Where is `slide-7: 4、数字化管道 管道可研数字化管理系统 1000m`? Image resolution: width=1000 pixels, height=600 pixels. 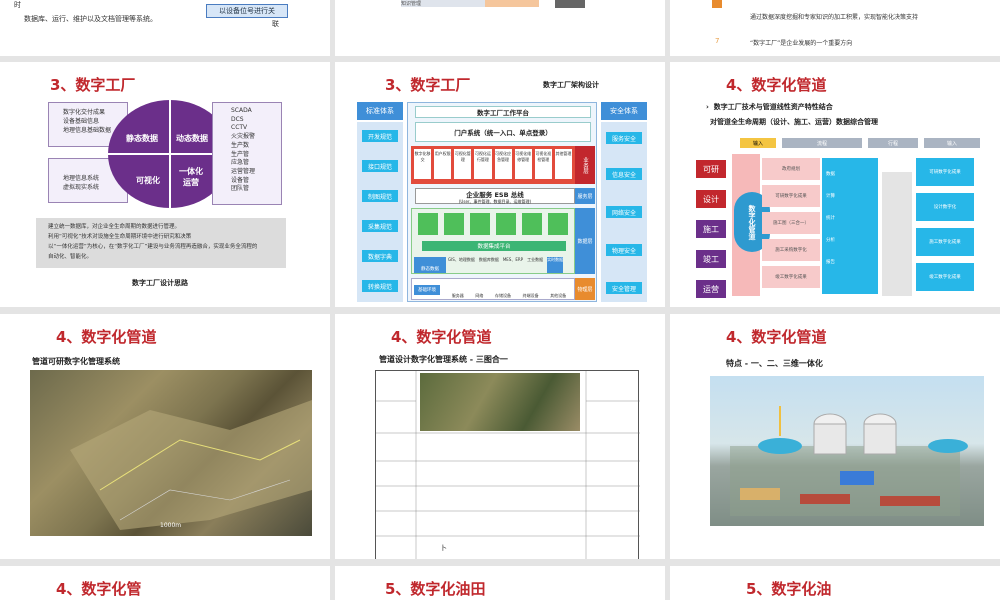 slide-7: 4、数字化管道 管道可研数字化管理系统 1000m is located at coordinates (165, 436).